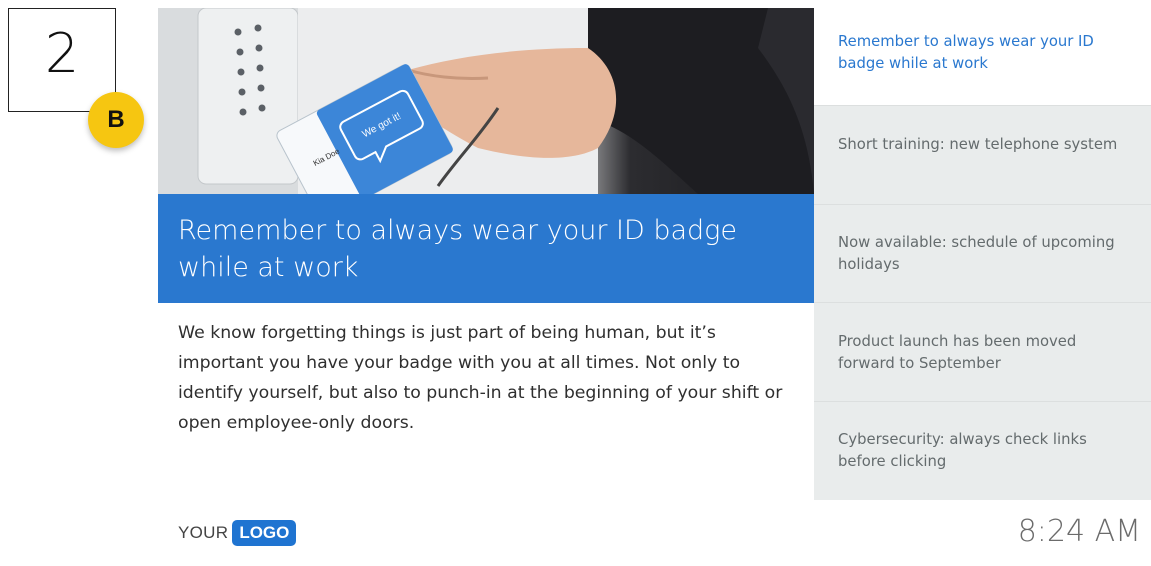  What do you see at coordinates (203, 532) in the screenshot?
I see `logo-text: YOUR` at bounding box center [203, 532].